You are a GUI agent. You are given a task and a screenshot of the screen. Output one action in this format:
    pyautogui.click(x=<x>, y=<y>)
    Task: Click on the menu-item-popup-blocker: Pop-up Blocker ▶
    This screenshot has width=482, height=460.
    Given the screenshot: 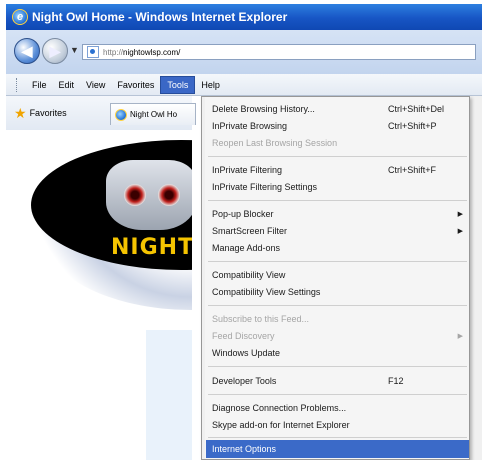 What is the action you would take?
    pyautogui.click(x=337, y=214)
    